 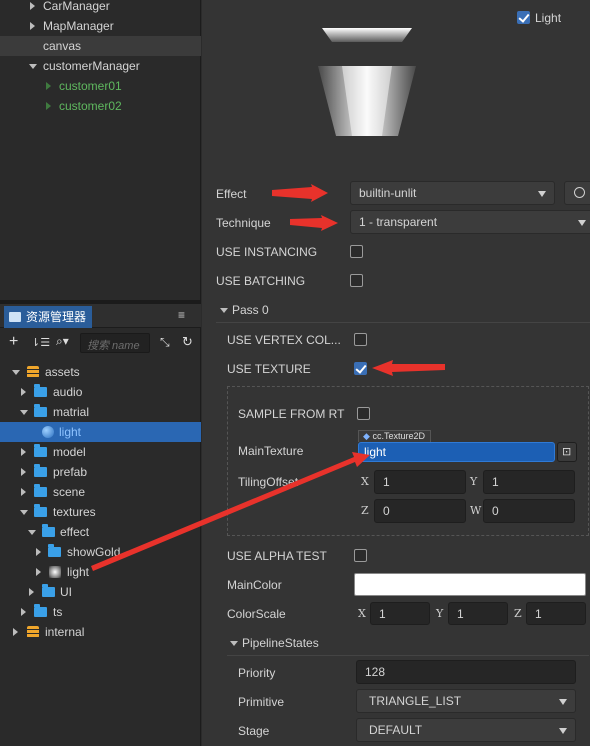 I want to click on sample-from-rt-checkbox, so click(x=363, y=413).